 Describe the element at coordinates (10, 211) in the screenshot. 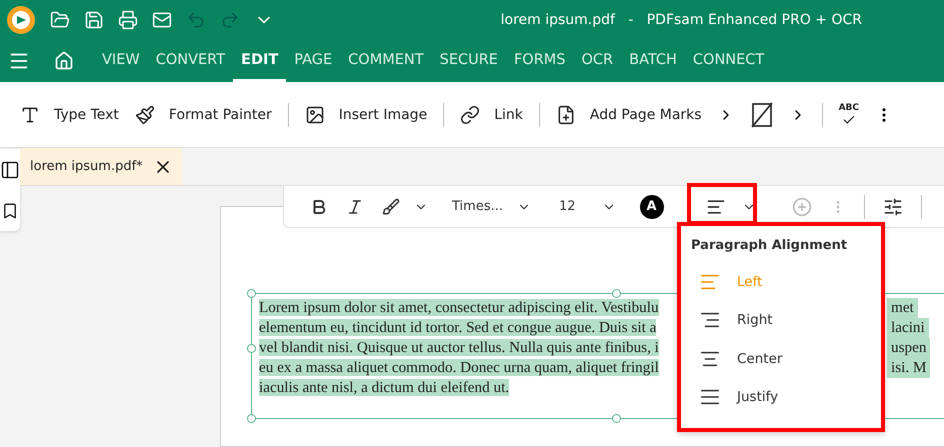

I see `bookmark-icon` at that location.